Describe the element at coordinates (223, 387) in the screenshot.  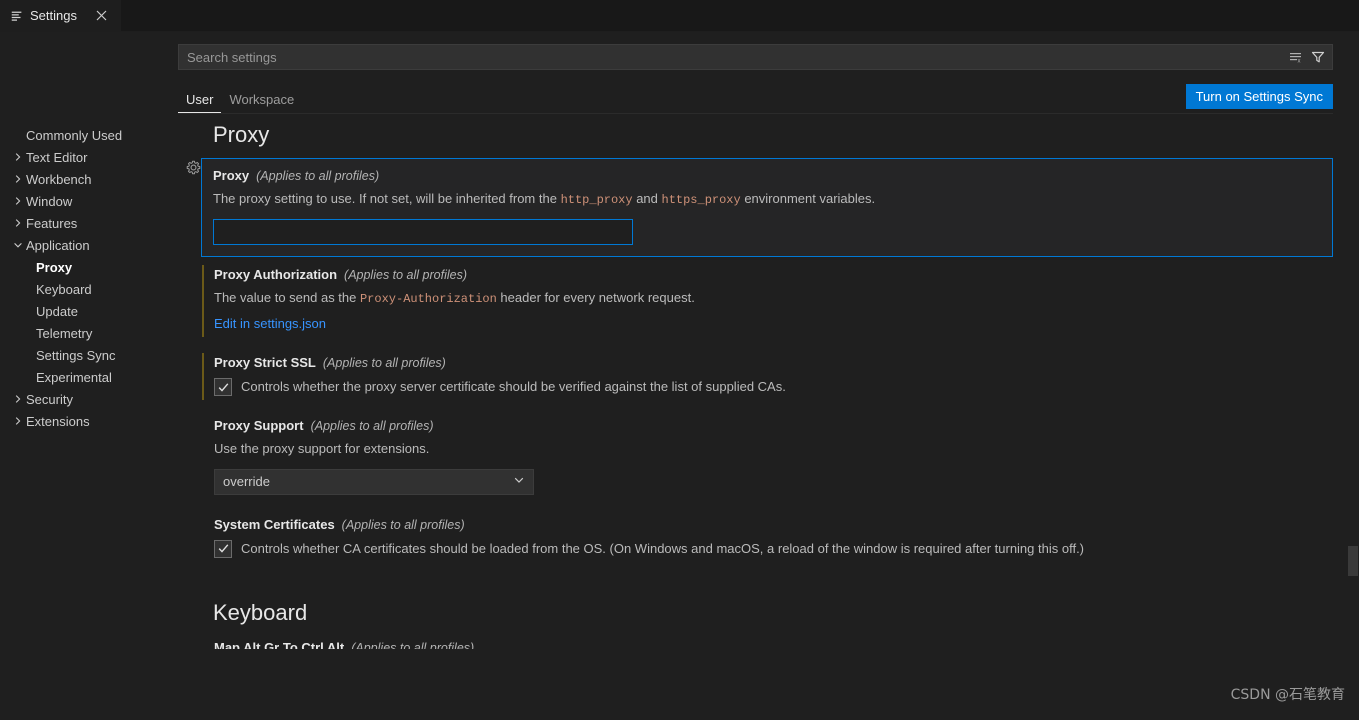
I see `proxy-strict-ssl-checkbox` at that location.